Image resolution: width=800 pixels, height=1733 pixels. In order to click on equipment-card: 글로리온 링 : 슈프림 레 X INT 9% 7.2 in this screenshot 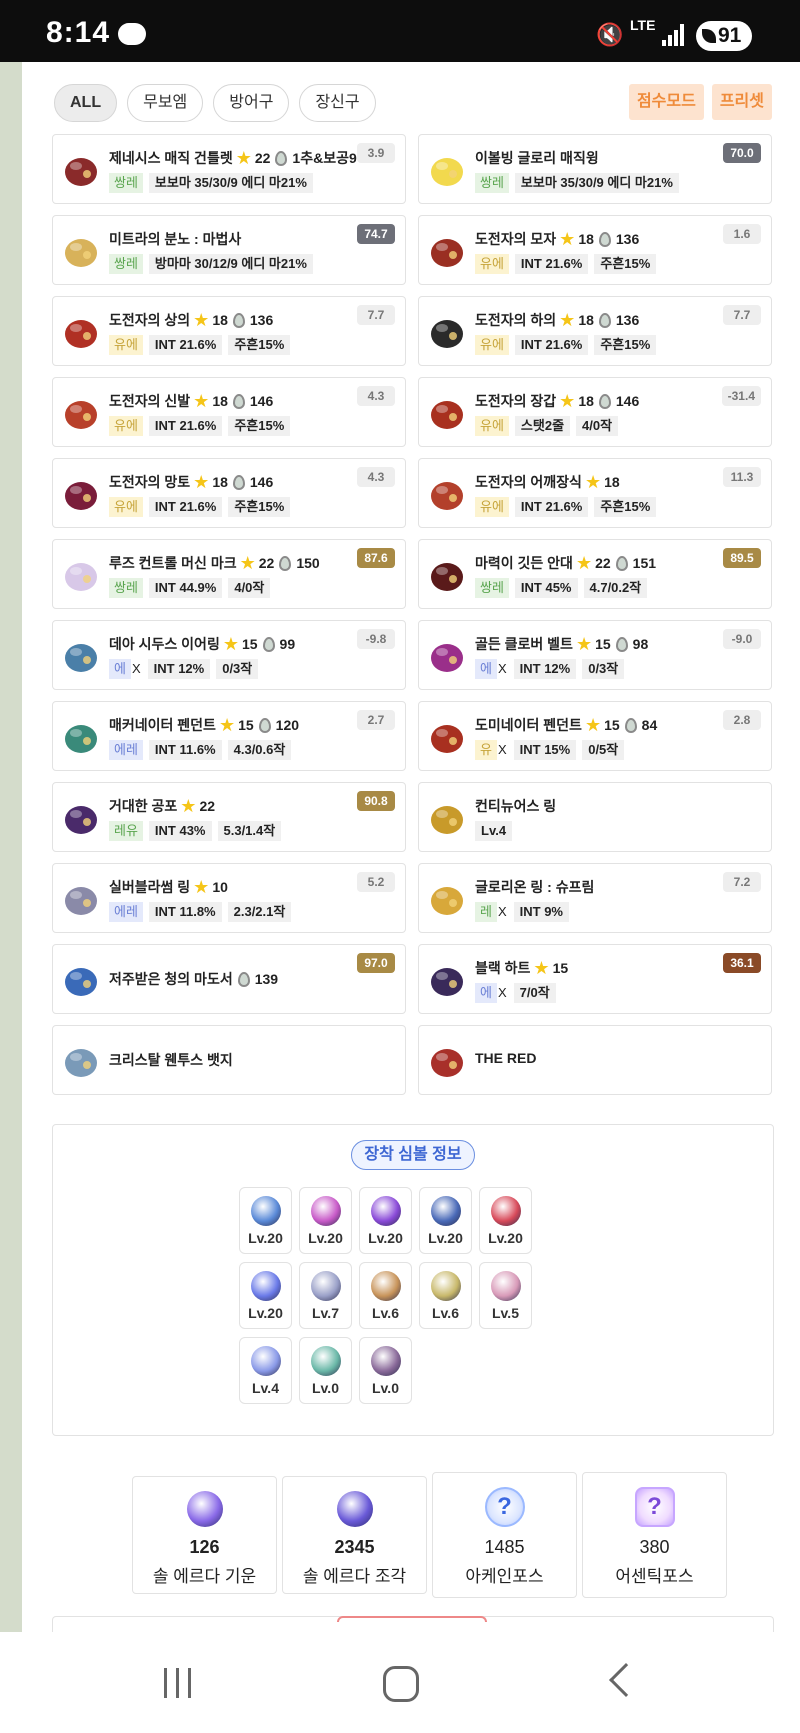, I will do `click(595, 898)`.